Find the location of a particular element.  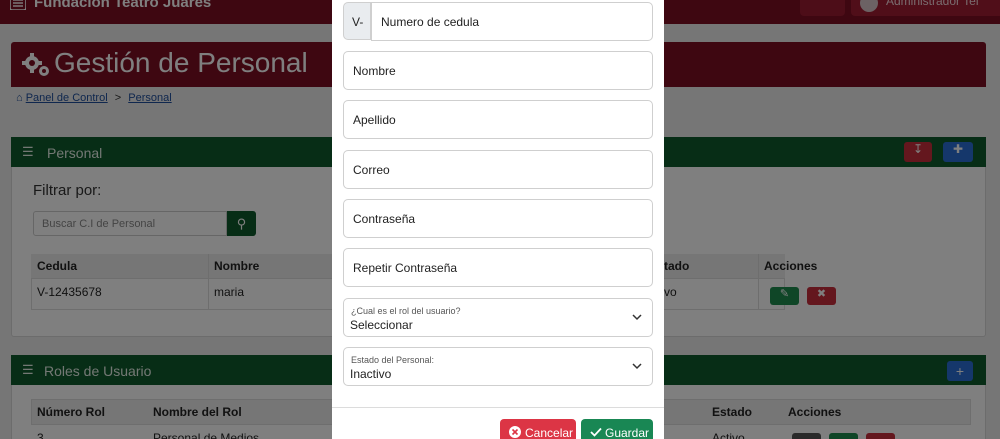

apellido-field: Apellido is located at coordinates (498, 119).